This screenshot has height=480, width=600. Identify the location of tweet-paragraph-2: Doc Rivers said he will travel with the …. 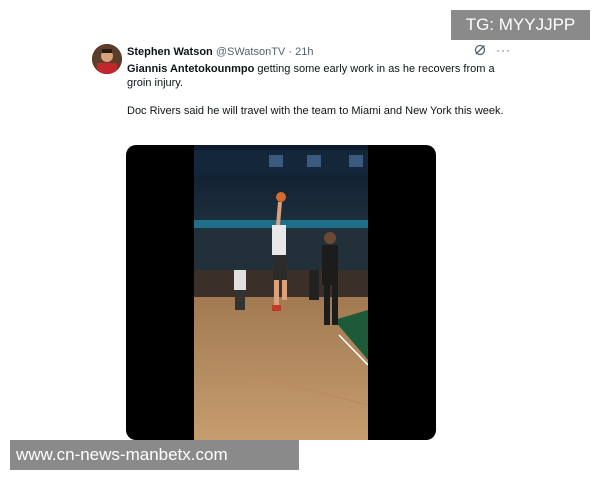
(315, 111).